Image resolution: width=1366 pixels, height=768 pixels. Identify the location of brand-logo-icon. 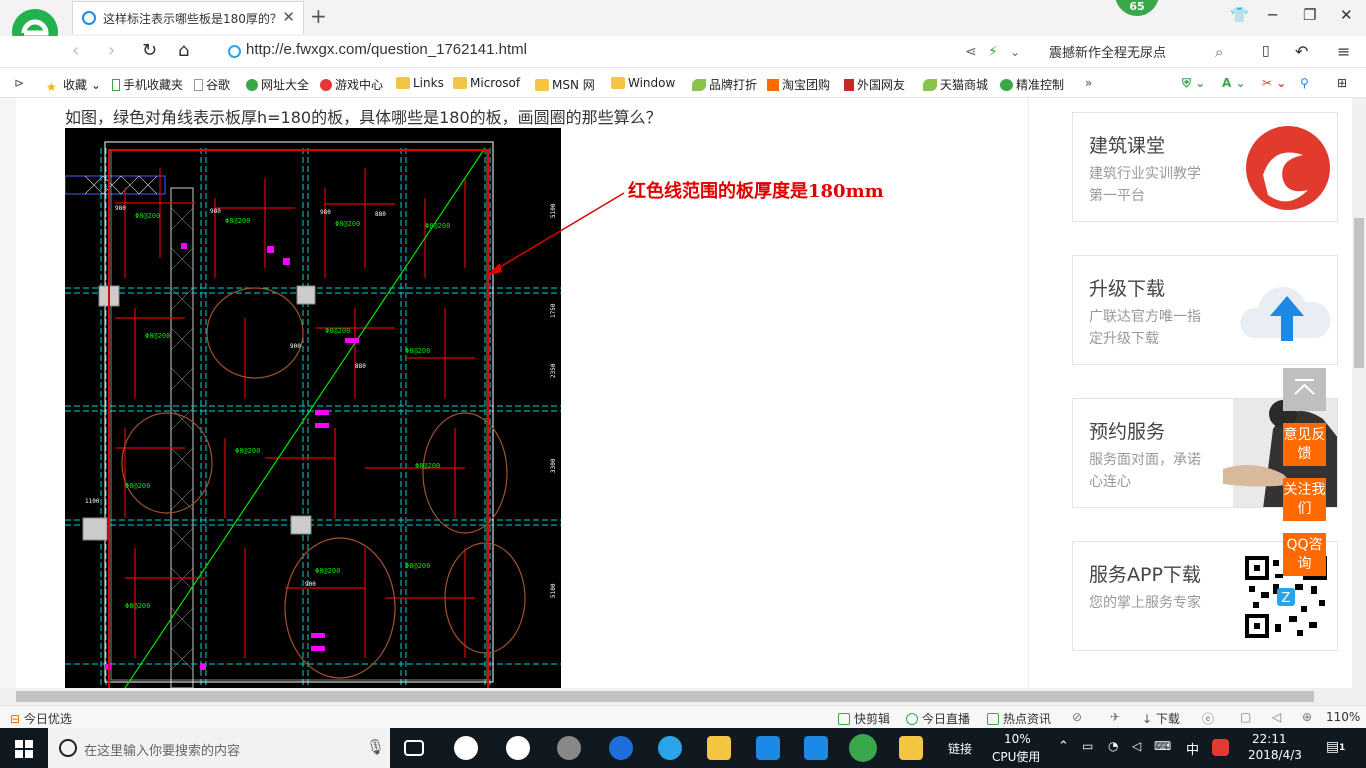
(1288, 168).